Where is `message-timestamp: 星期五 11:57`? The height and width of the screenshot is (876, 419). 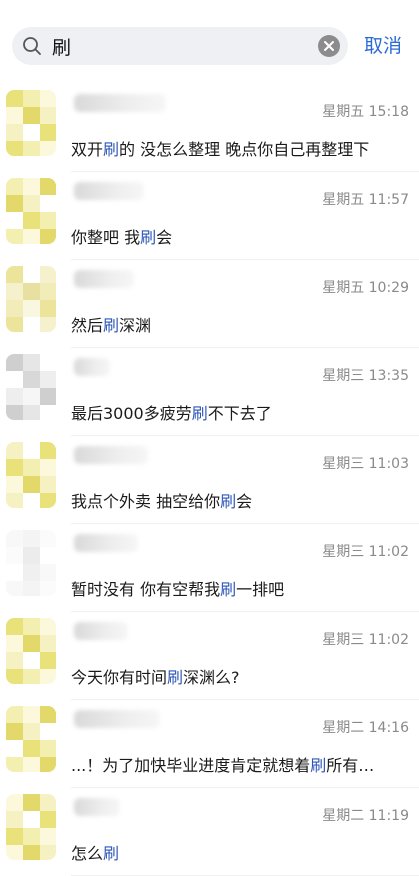
message-timestamp: 星期五 11:57 is located at coordinates (365, 200).